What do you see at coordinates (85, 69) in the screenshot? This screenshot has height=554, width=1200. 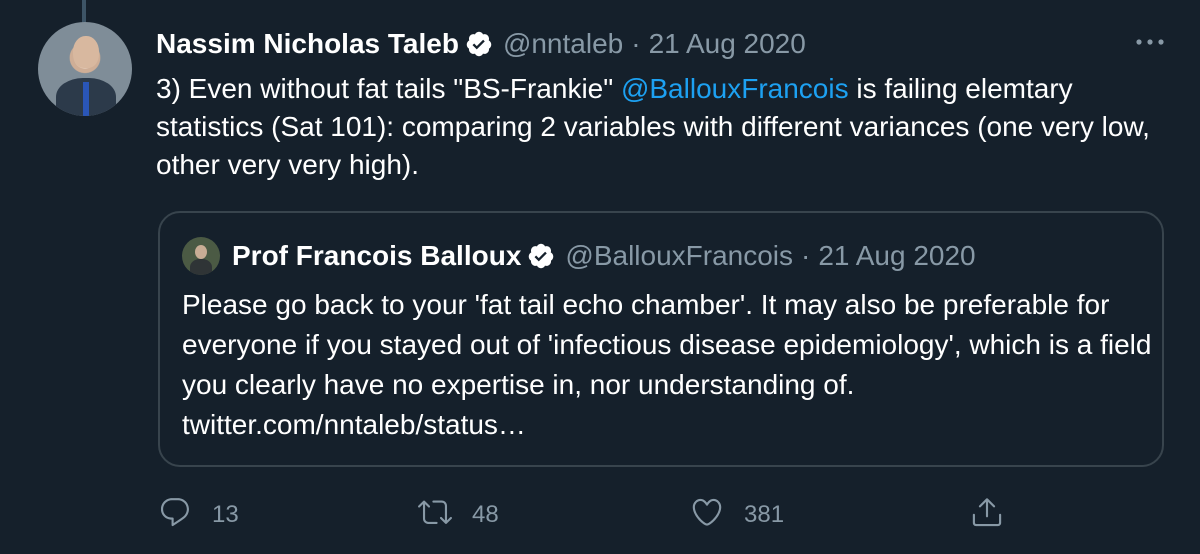 I see `author-avatar` at bounding box center [85, 69].